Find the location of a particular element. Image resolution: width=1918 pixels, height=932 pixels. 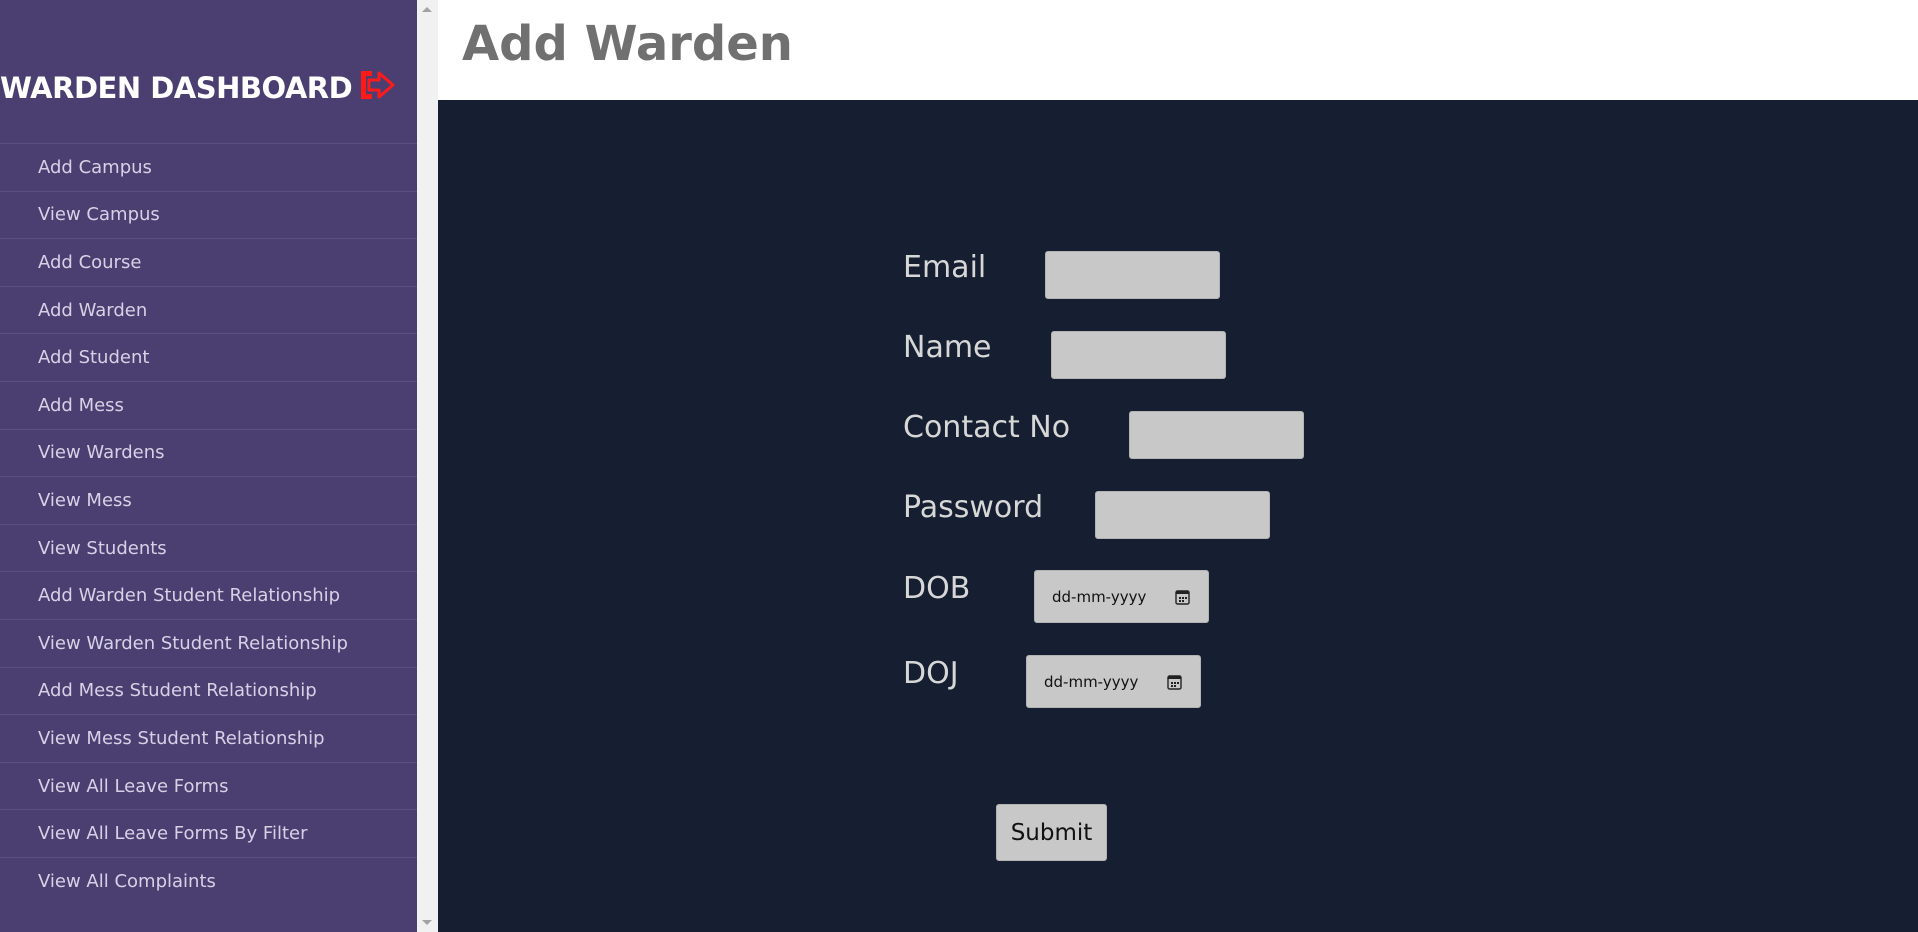

doj-date-input: dd-mm-yyyy is located at coordinates (1113, 681).